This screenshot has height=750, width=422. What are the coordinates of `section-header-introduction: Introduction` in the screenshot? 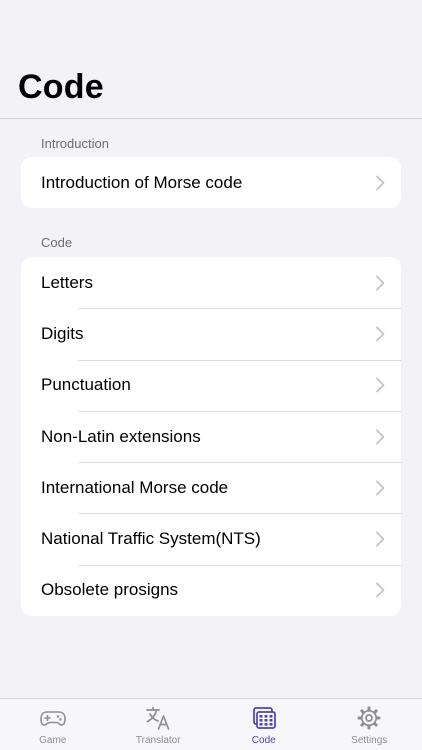 It's located at (75, 143).